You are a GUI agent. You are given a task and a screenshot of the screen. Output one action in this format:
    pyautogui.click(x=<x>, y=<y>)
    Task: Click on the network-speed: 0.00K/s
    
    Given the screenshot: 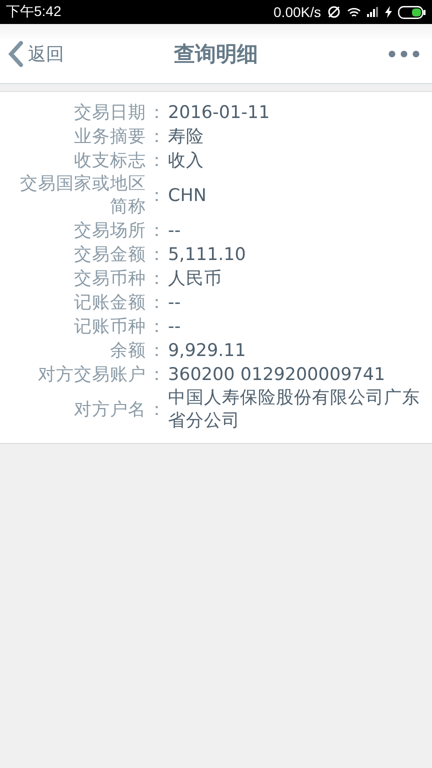 What is the action you would take?
    pyautogui.click(x=297, y=12)
    